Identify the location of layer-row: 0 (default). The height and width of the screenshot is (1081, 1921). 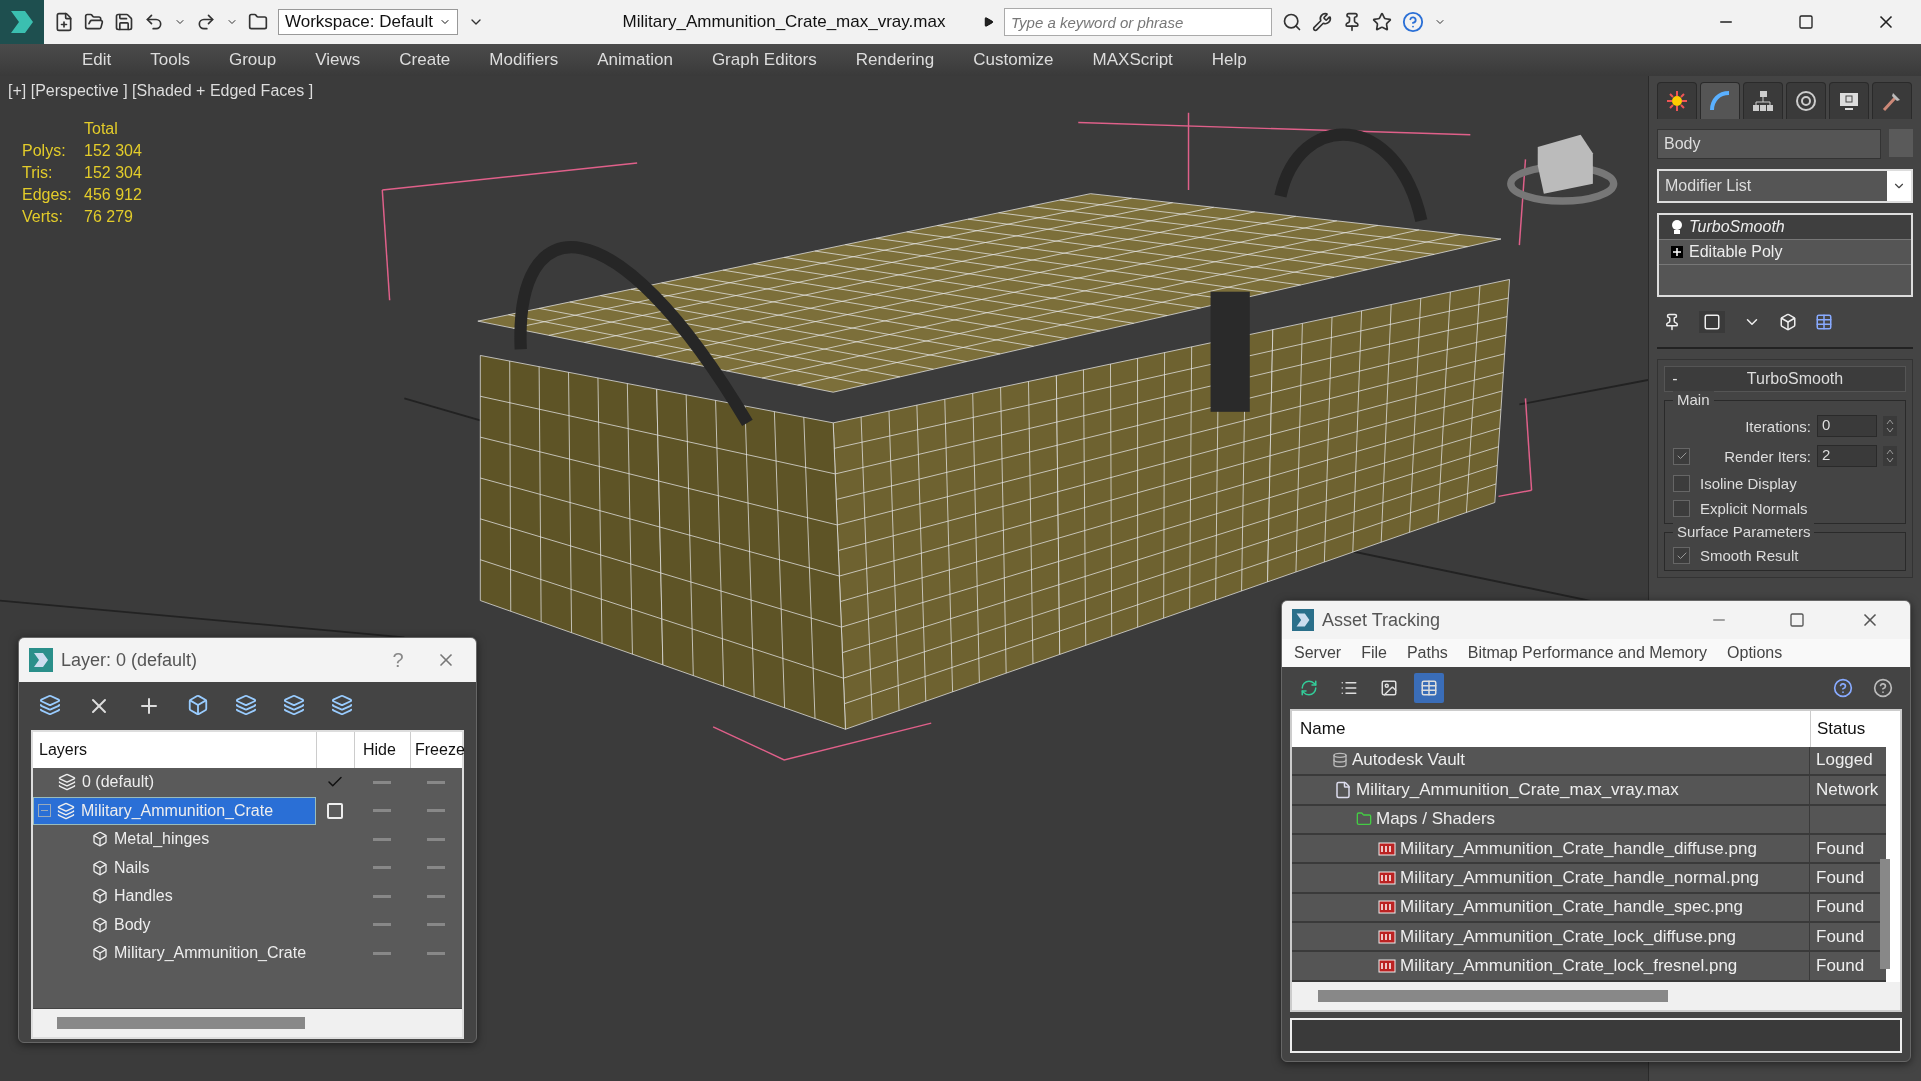
(174, 782).